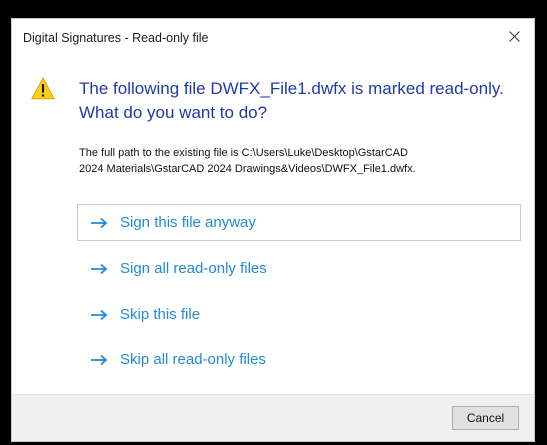 This screenshot has height=445, width=547. Describe the element at coordinates (193, 359) in the screenshot. I see `command-label: Skip all read-only files` at that location.